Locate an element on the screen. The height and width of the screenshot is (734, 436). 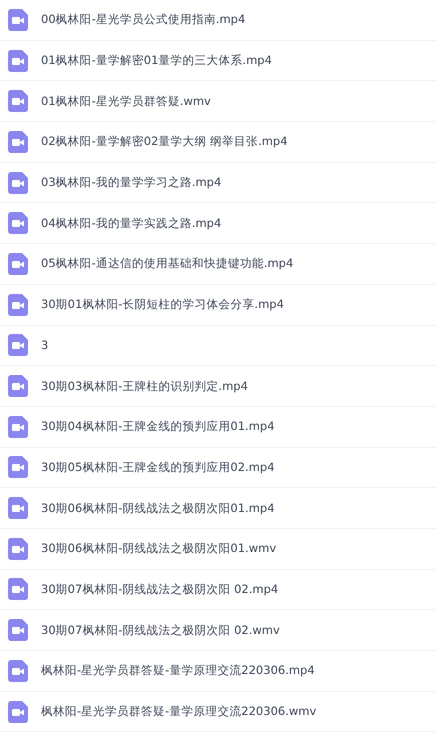
file-row: 05枫林阳-通达信的使用基础和快捷键功能.mp4 is located at coordinates (218, 264).